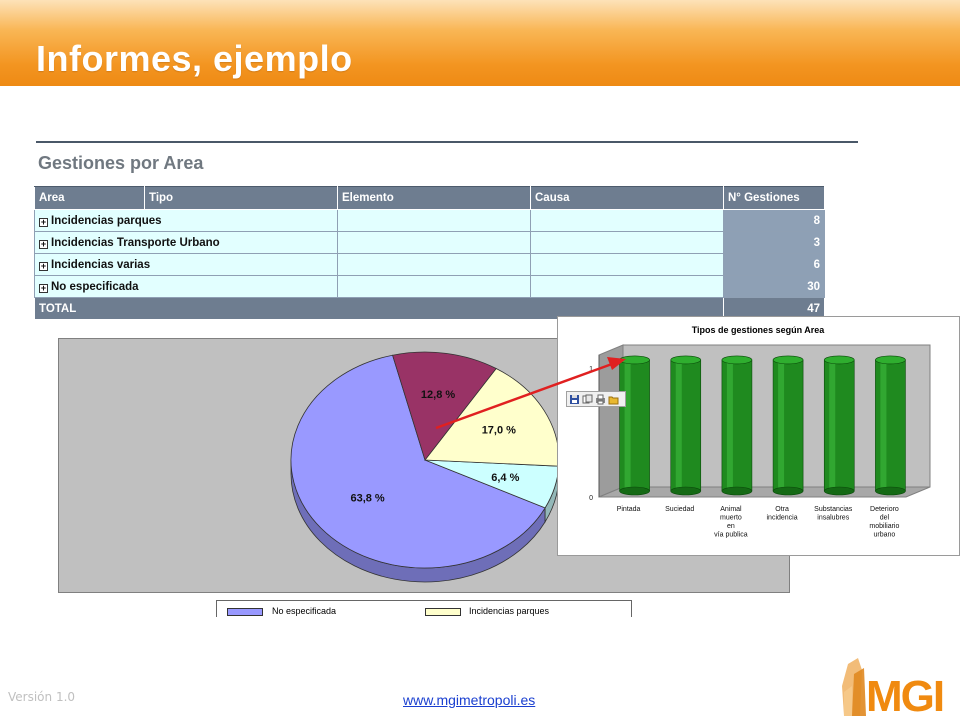  I want to click on version-label: Versión 1.0, so click(42, 697).